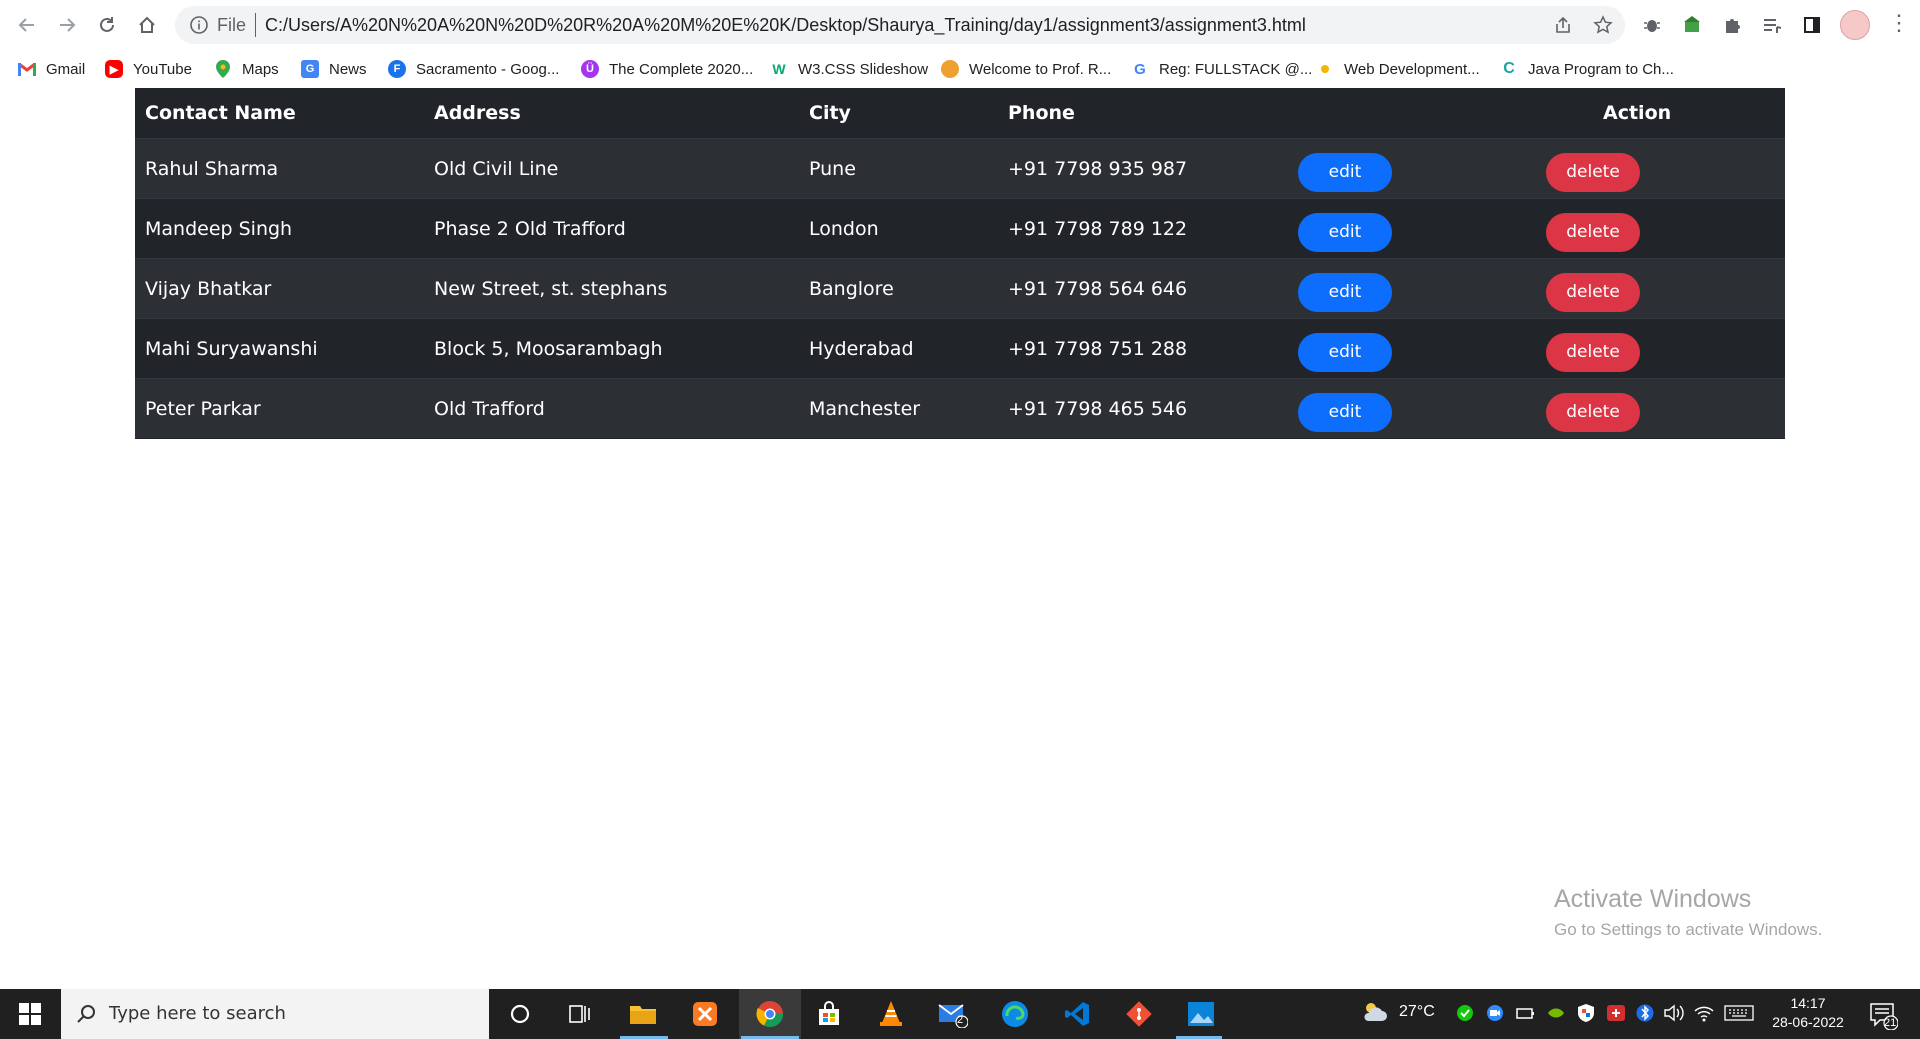 This screenshot has width=1920, height=1039. What do you see at coordinates (1015, 1014) in the screenshot?
I see `edge-icon` at bounding box center [1015, 1014].